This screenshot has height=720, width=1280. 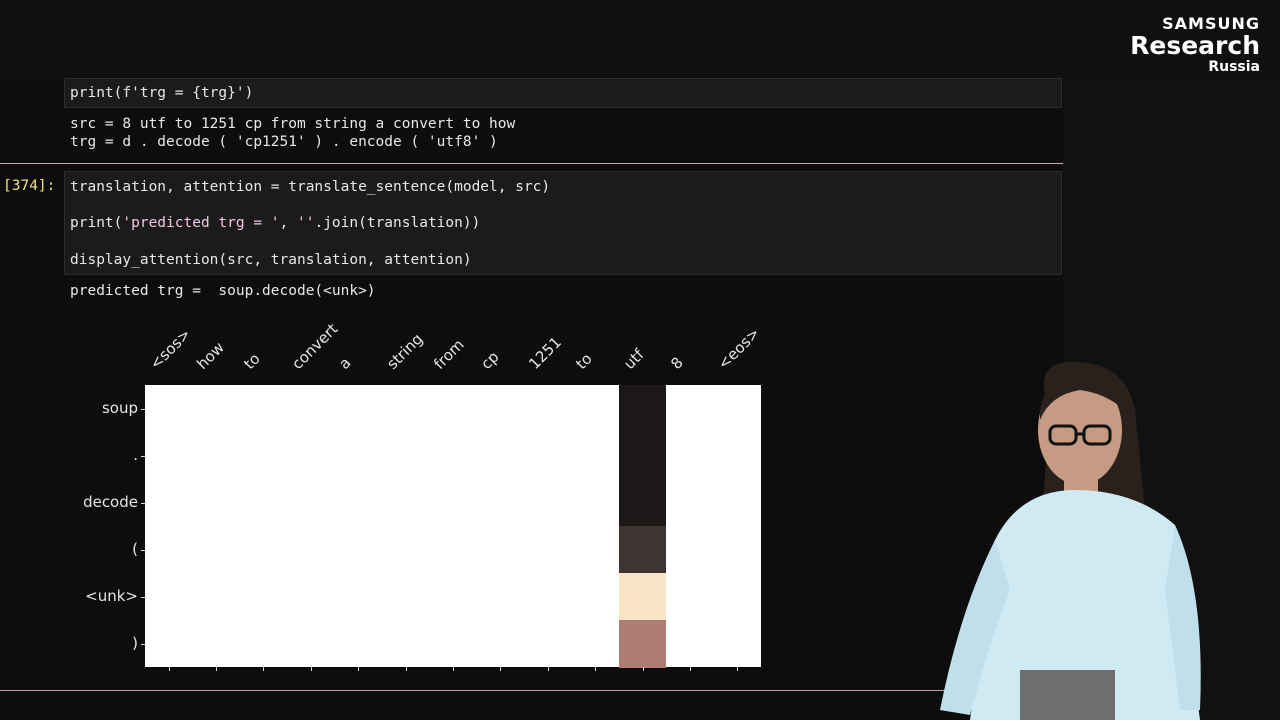 What do you see at coordinates (345, 363) in the screenshot?
I see `heatmap-column-label: a` at bounding box center [345, 363].